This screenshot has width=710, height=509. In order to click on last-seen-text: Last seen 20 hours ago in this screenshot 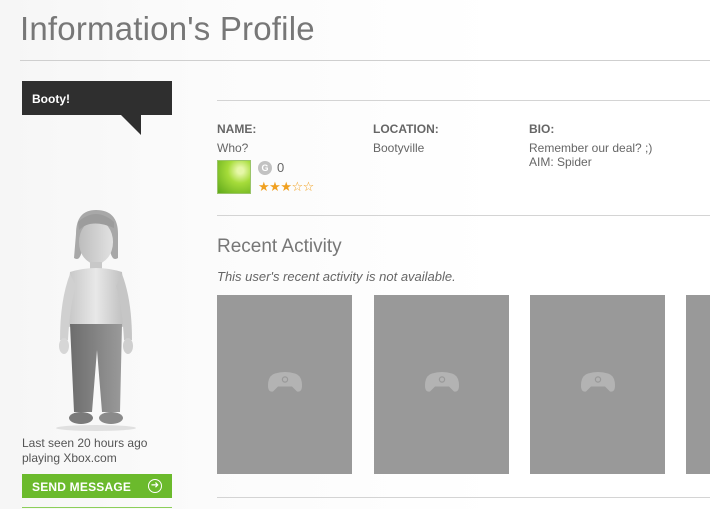, I will do `click(85, 443)`.